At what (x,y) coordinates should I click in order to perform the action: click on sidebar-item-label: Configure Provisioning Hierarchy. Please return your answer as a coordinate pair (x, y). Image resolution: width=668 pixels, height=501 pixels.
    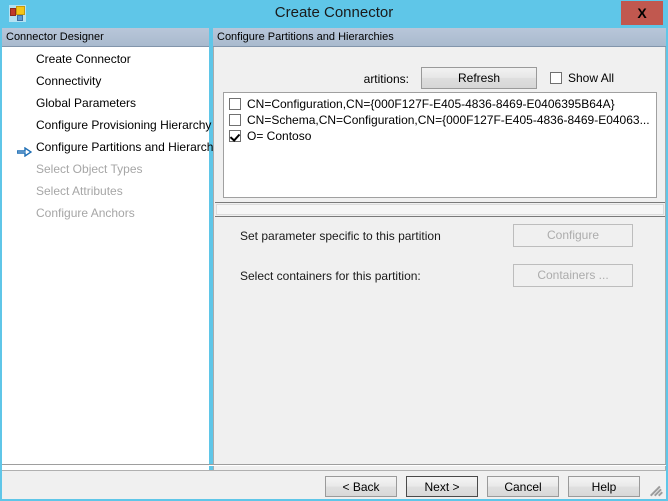
    Looking at the image, I should click on (124, 125).